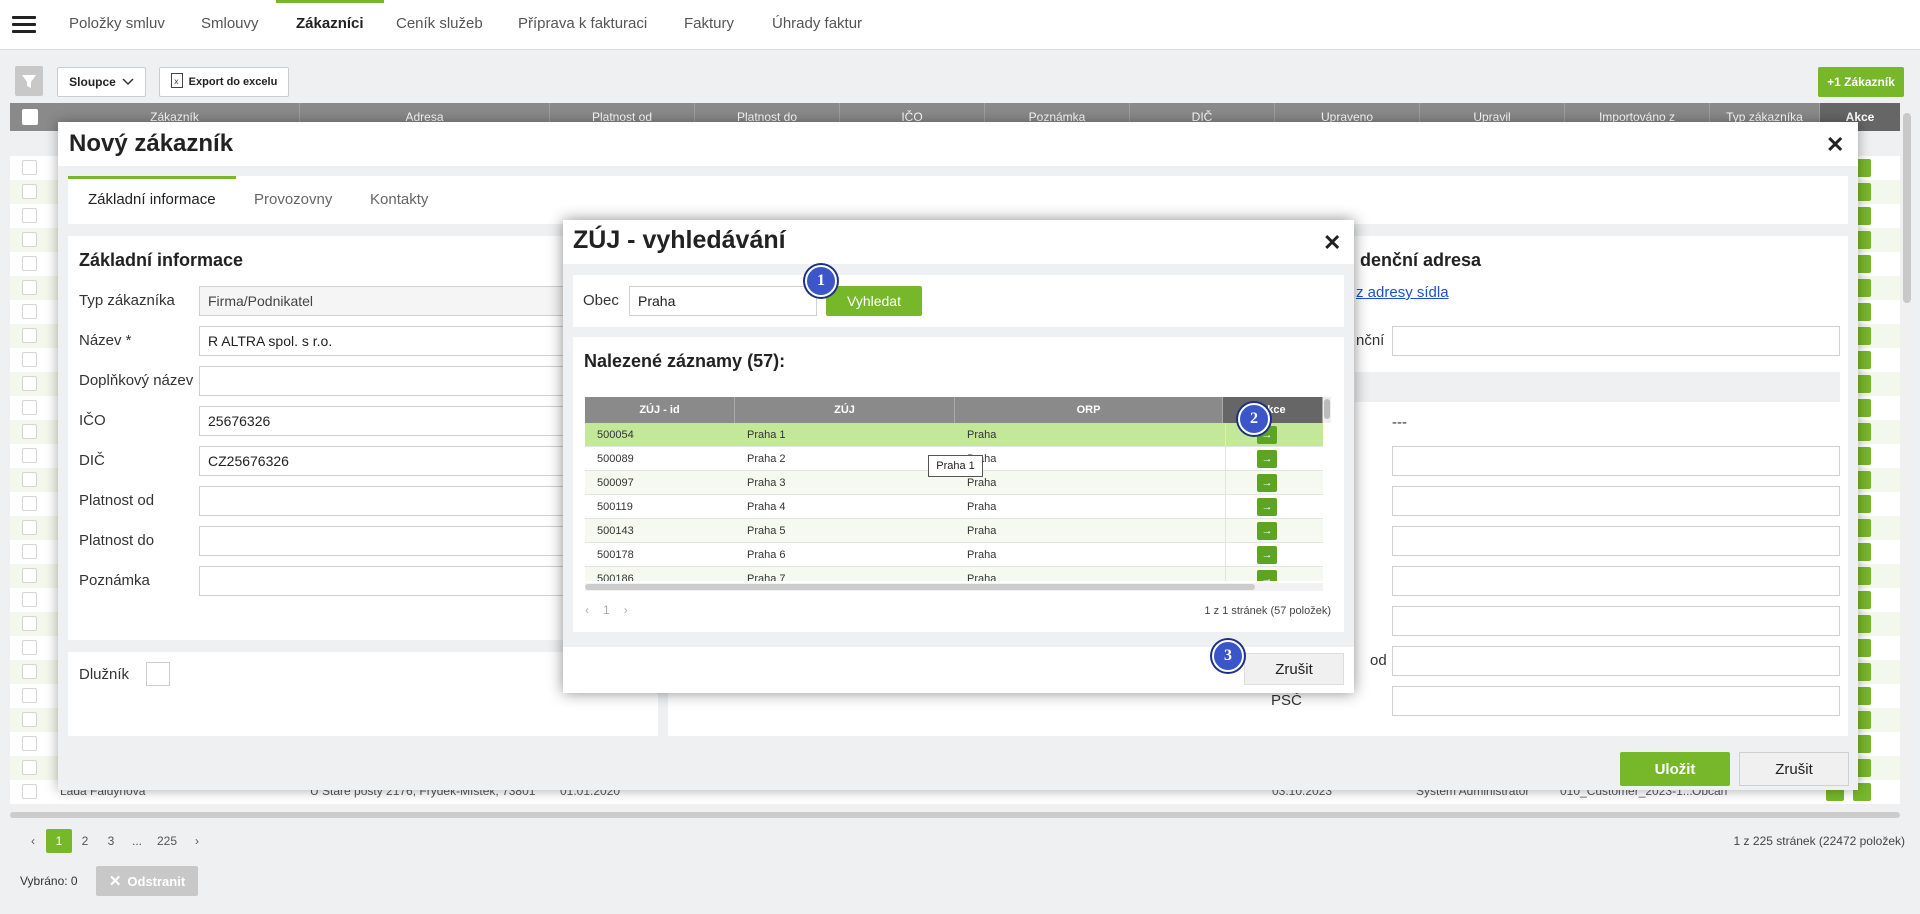  What do you see at coordinates (101, 82) in the screenshot?
I see `columns-dropdown: Sloupce` at bounding box center [101, 82].